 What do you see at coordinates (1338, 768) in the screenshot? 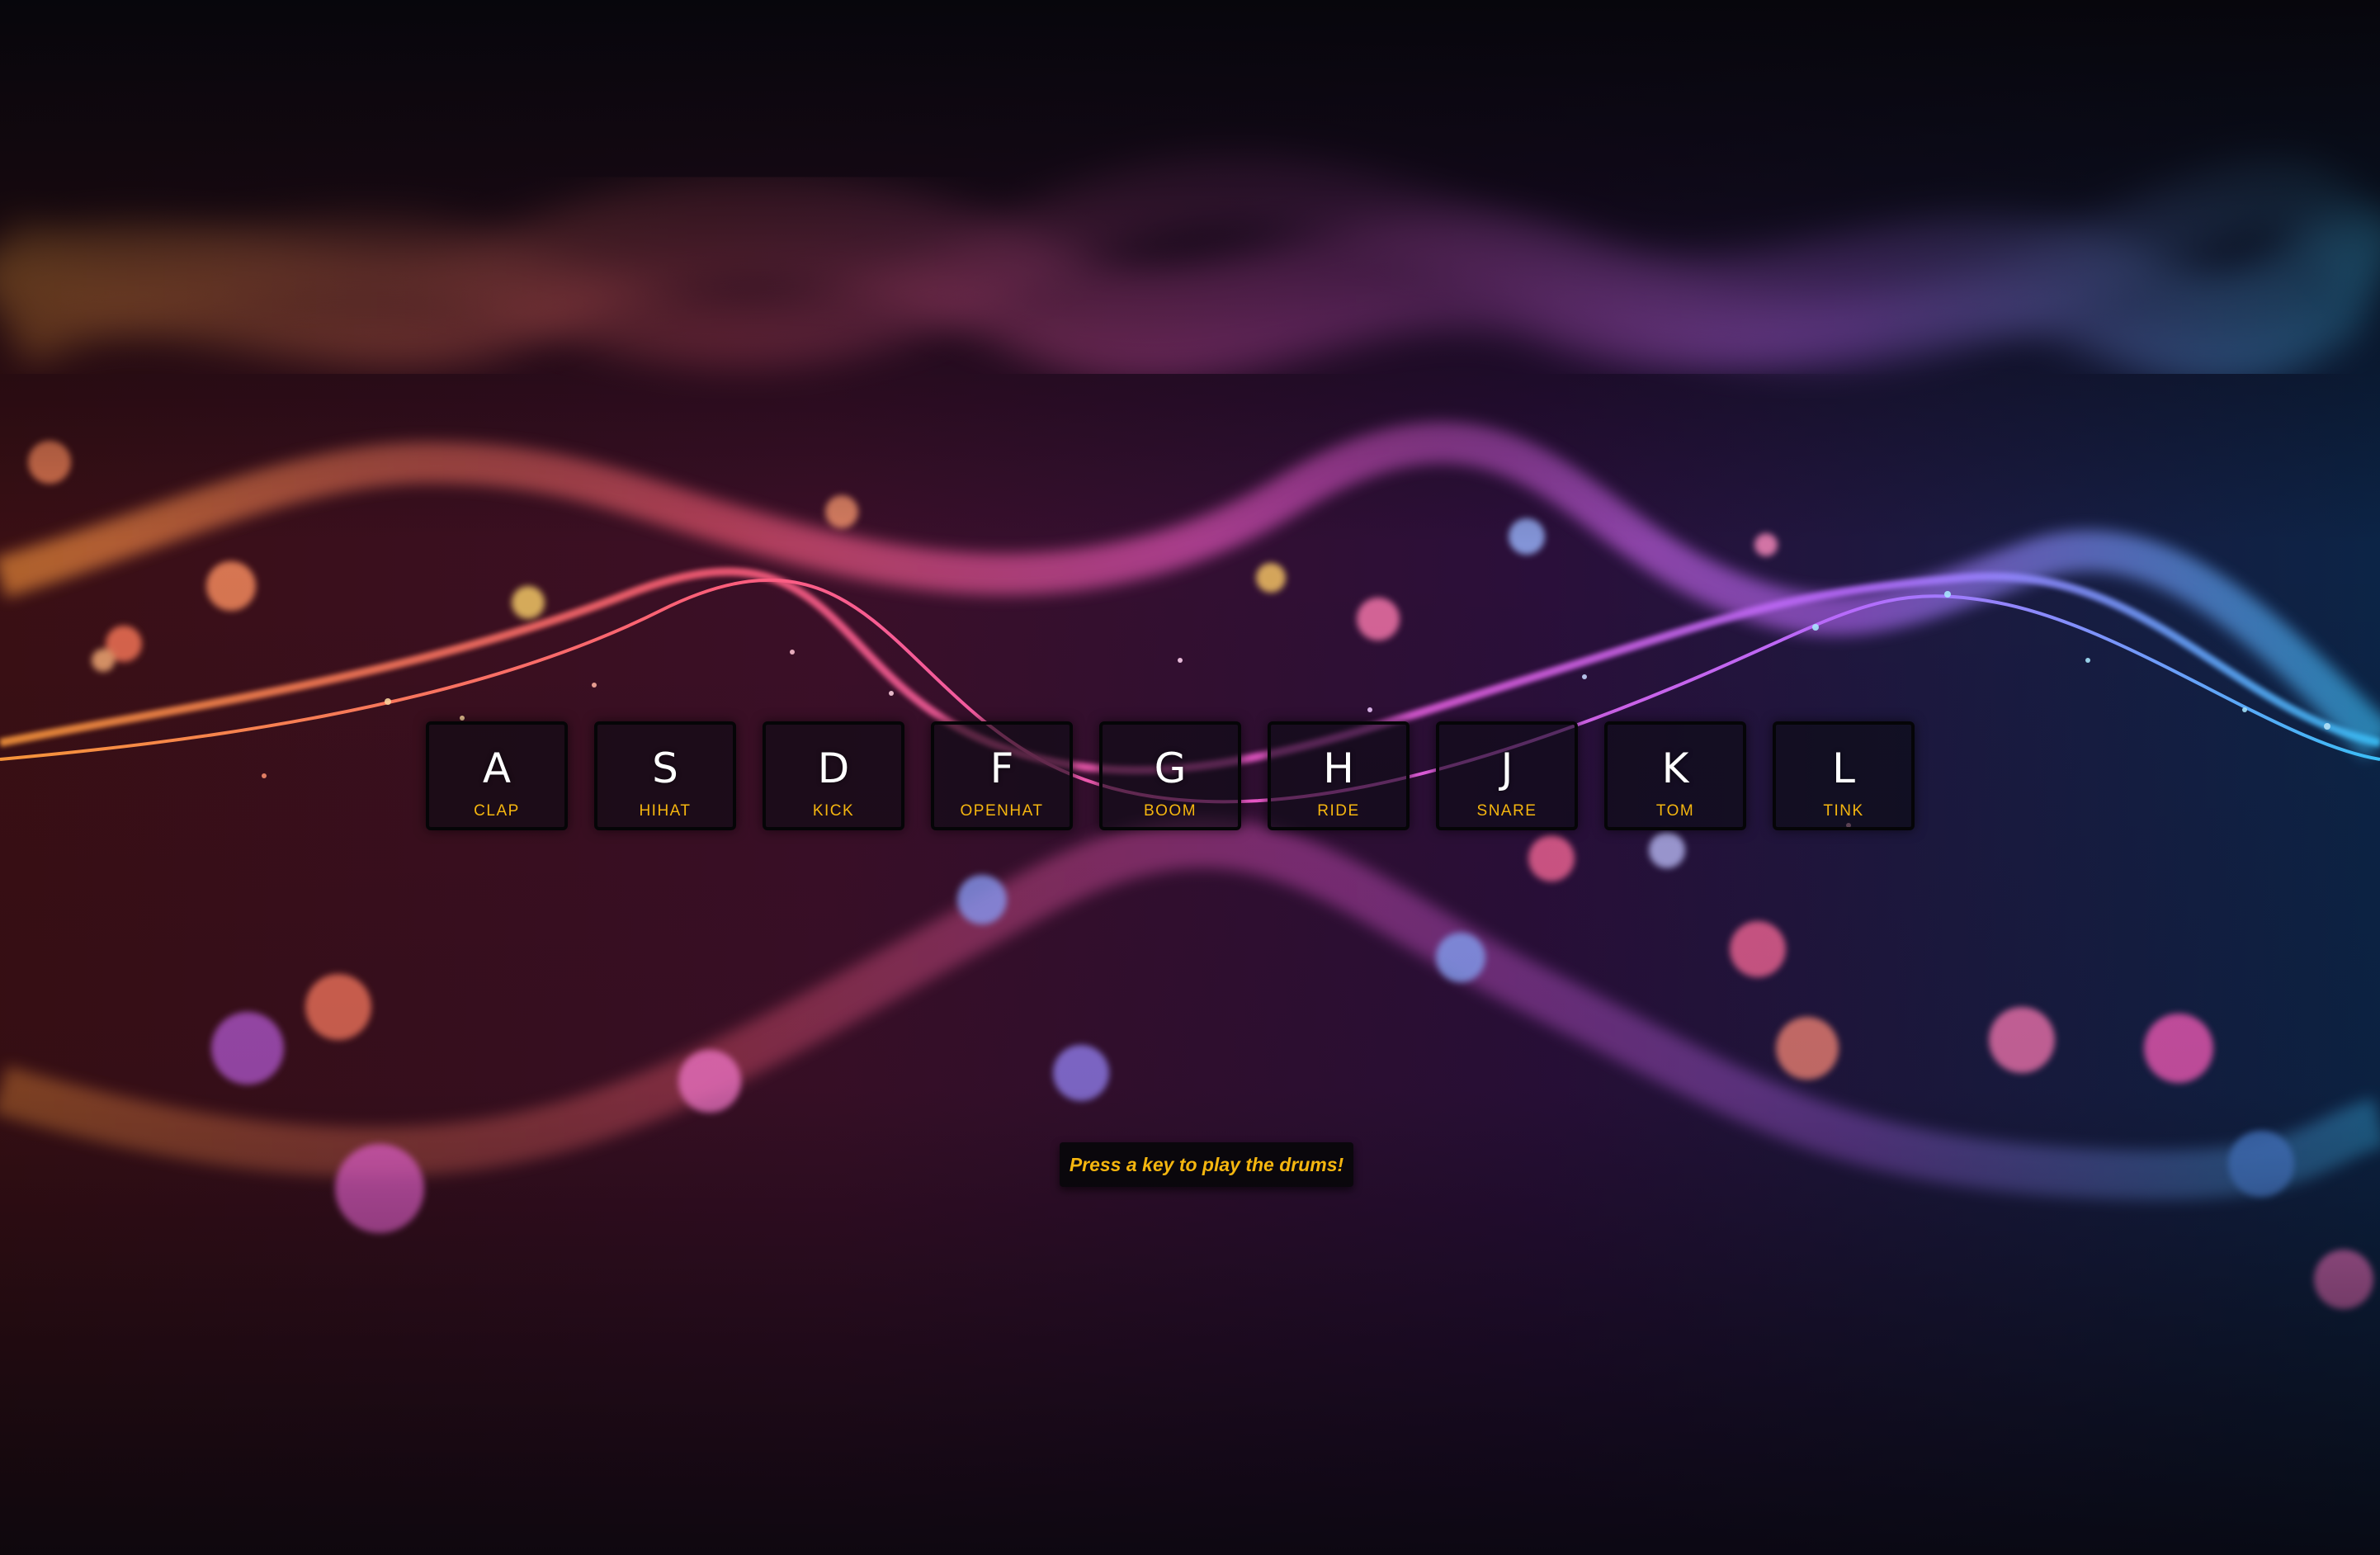
I see `key-letter: H` at bounding box center [1338, 768].